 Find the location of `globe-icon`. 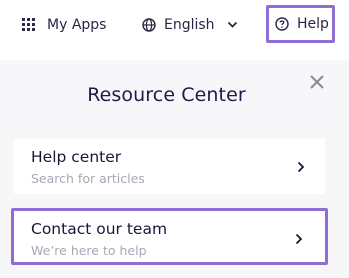

globe-icon is located at coordinates (149, 25).